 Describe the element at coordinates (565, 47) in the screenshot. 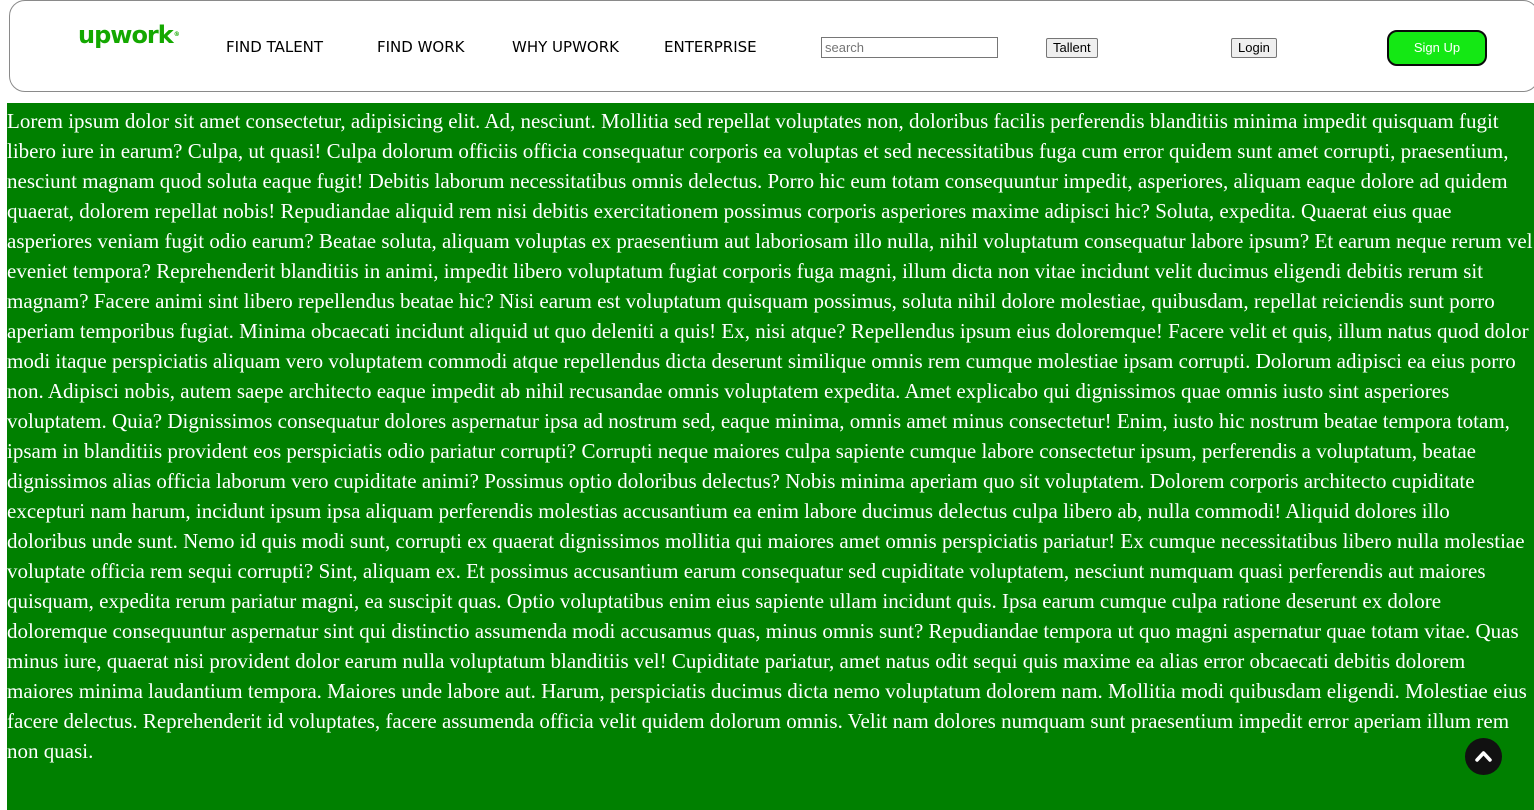

I see `nav-why-upwork: WHY UPWORK` at that location.